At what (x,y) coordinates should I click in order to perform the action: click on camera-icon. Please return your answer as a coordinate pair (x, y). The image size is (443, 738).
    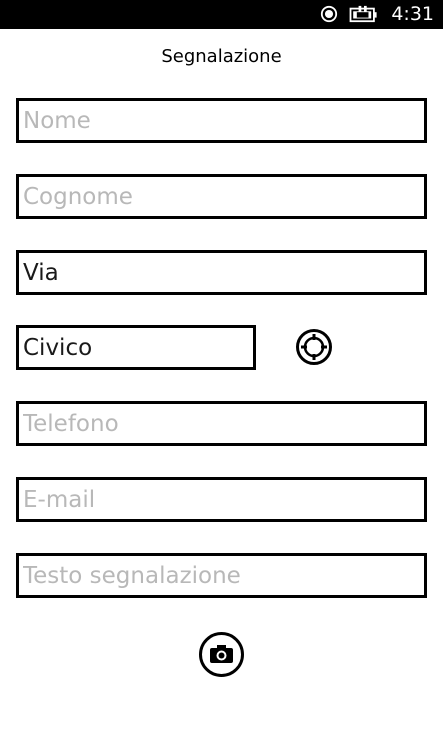
    Looking at the image, I should click on (221, 654).